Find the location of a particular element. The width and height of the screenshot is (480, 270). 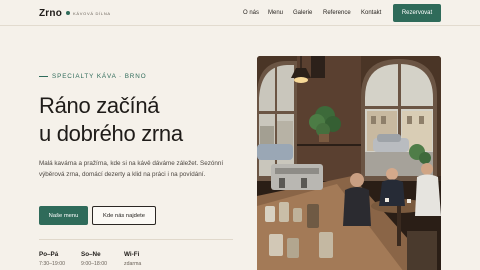

info-value: zdarma is located at coordinates (133, 264).